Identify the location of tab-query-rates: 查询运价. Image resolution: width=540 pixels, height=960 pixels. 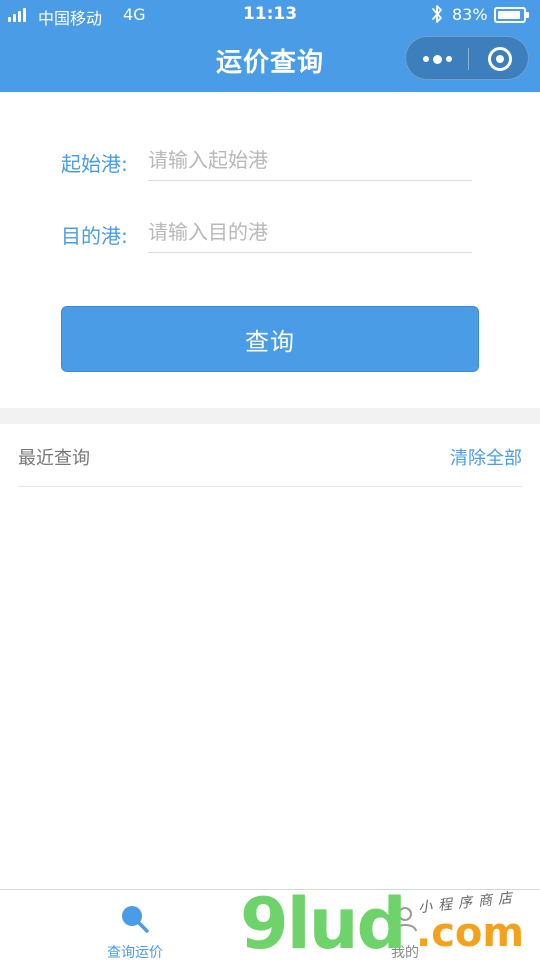
(135, 925).